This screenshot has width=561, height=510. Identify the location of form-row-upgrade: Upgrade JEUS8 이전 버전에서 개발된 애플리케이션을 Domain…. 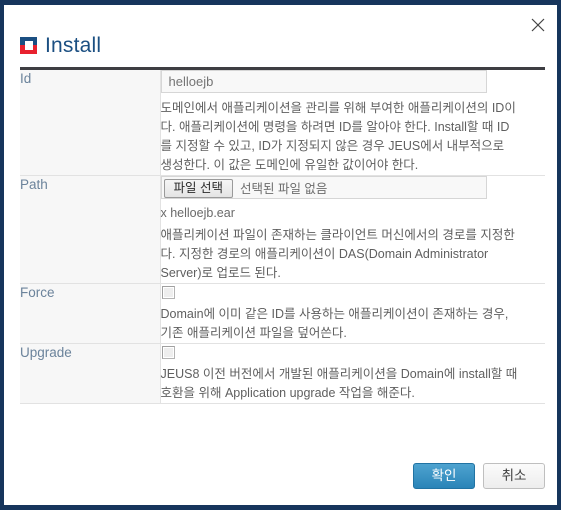
(282, 373).